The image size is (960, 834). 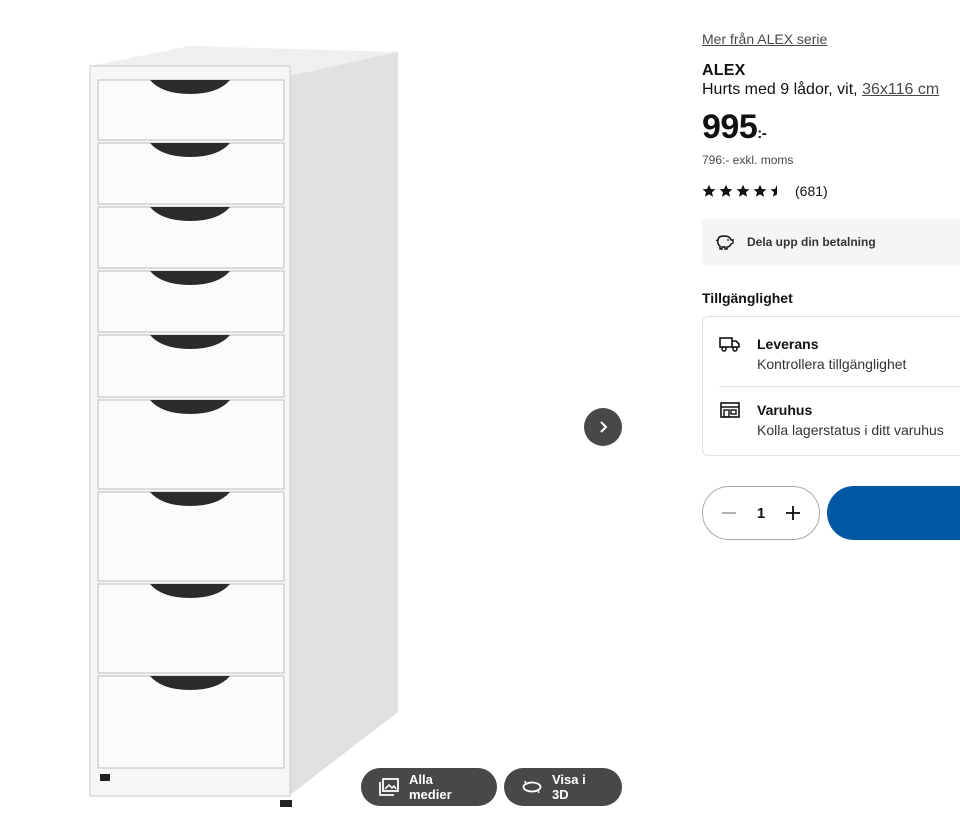 What do you see at coordinates (724, 70) in the screenshot?
I see `product-name: ALEX` at bounding box center [724, 70].